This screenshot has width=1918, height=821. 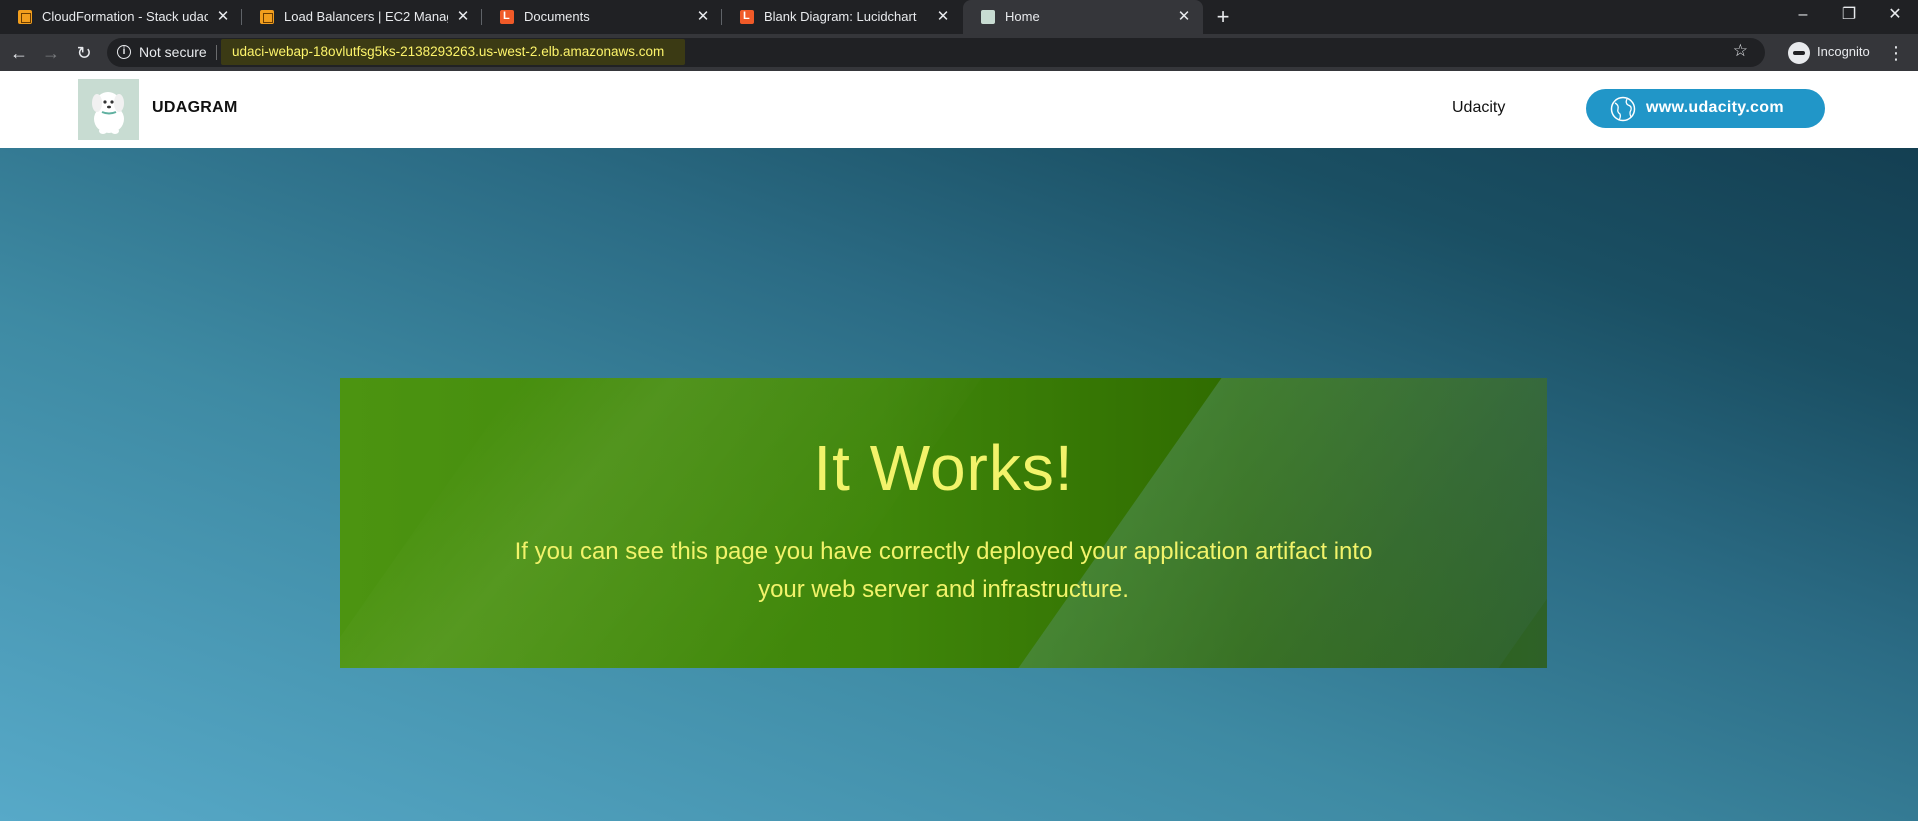 I want to click on udacity-nav-link: Udacity, so click(x=1478, y=108).